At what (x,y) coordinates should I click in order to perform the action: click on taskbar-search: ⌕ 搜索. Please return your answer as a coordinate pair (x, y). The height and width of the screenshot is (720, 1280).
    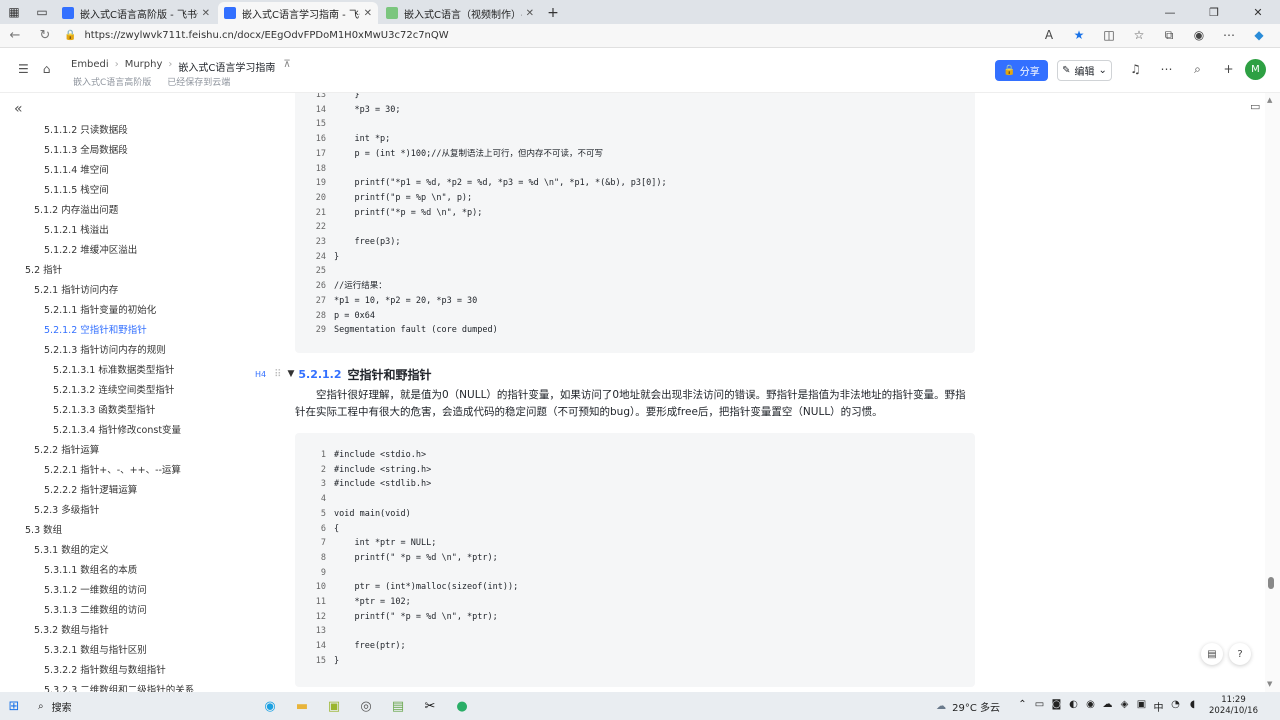
    Looking at the image, I should click on (123, 706).